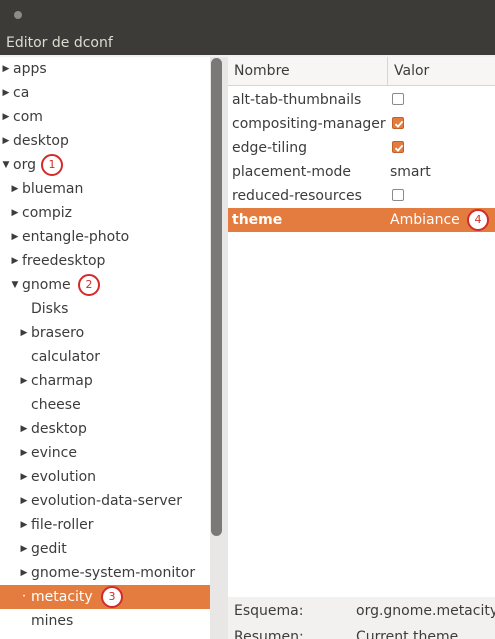 This screenshot has height=639, width=495. What do you see at coordinates (361, 71) in the screenshot?
I see `list-header: Nombre Valor` at bounding box center [361, 71].